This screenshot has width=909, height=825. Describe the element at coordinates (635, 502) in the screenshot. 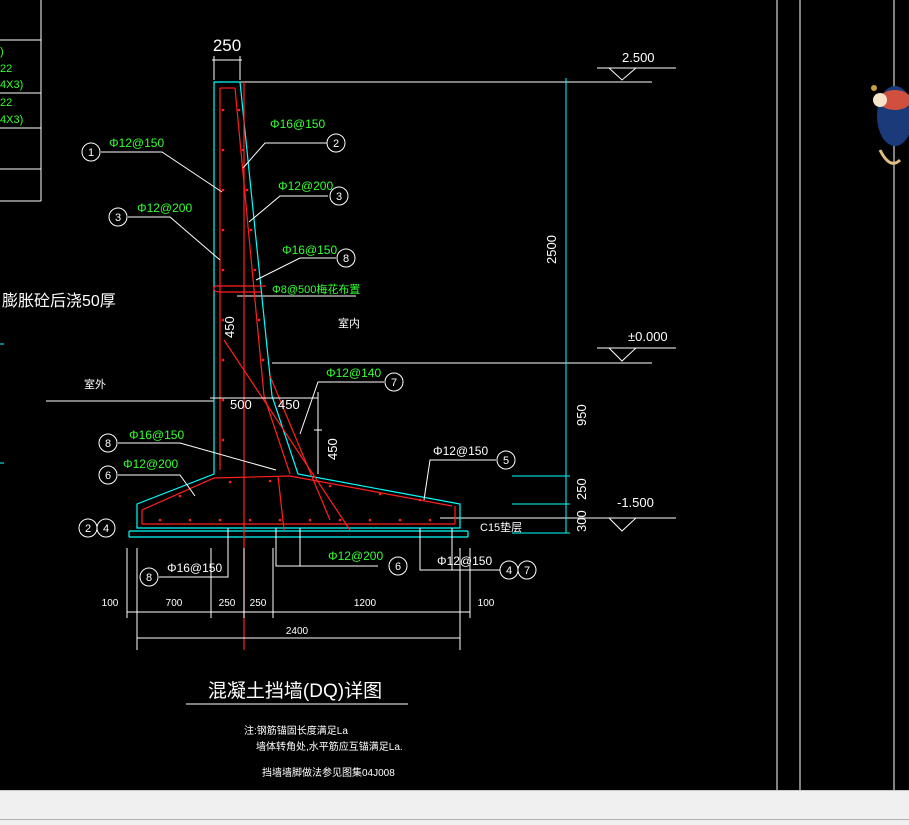

I see `elevation-bottom: -1.500` at that location.